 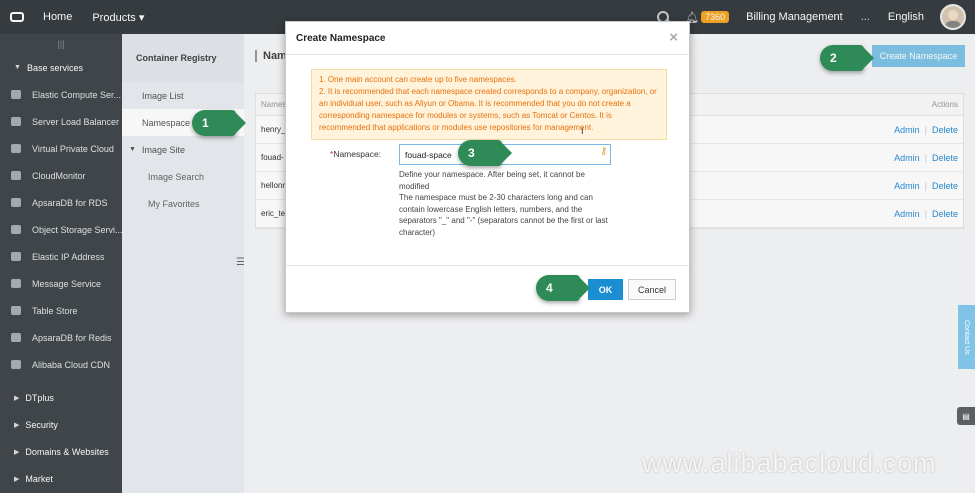 What do you see at coordinates (487, 289) in the screenshot?
I see `dialog-footer: OK Cancel` at bounding box center [487, 289].